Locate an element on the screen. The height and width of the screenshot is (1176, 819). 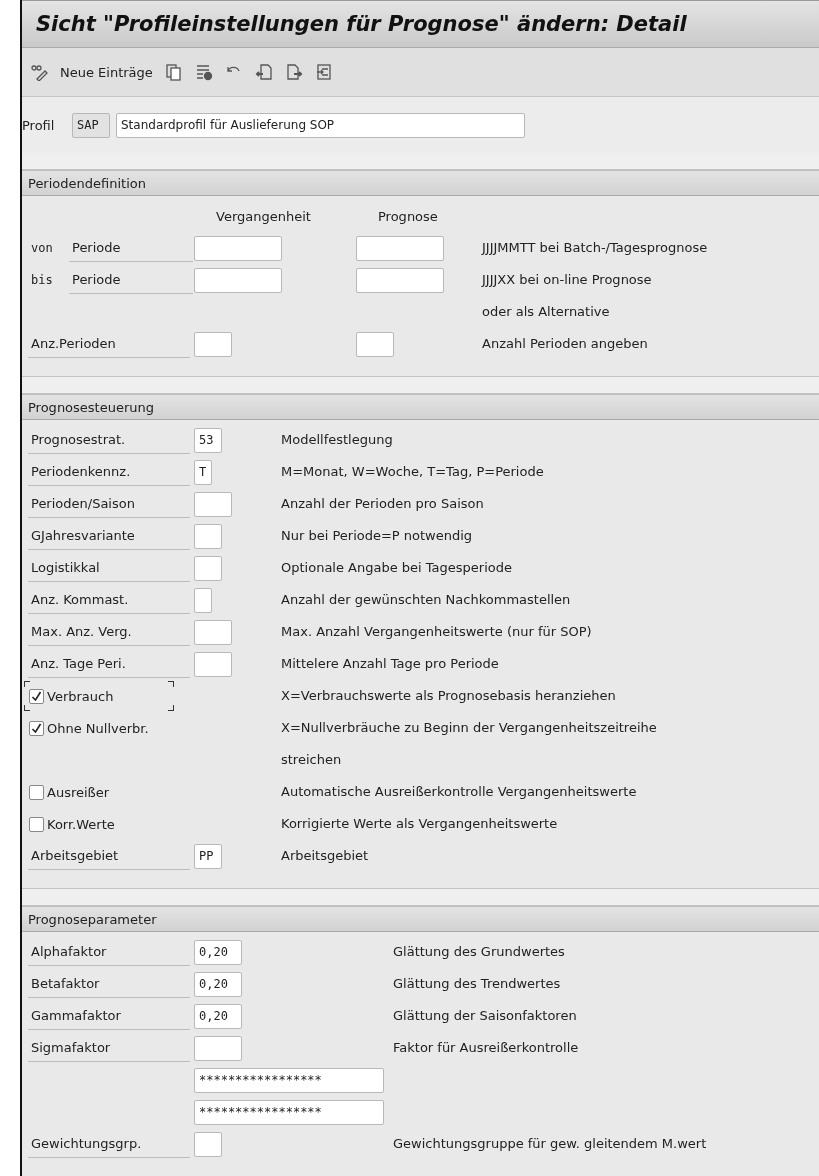
field-label: Gewichtungsgrp. is located at coordinates (109, 1144).